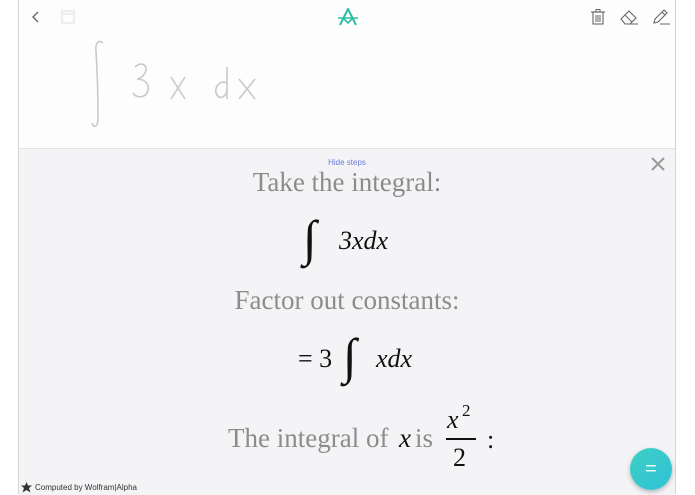 The image size is (695, 495). What do you see at coordinates (364, 240) in the screenshot?
I see `step1-expression: 3xdx` at bounding box center [364, 240].